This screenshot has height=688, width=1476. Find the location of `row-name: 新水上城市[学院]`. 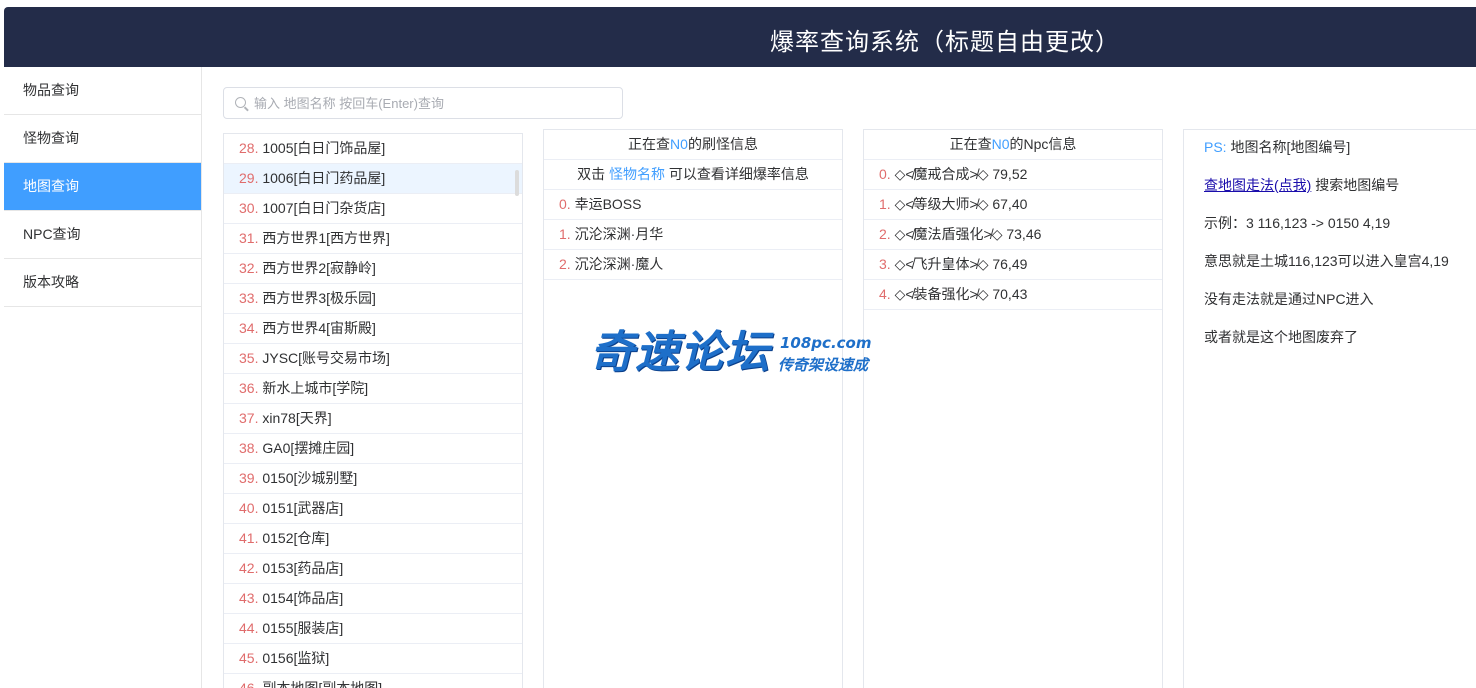

row-name: 新水上城市[学院] is located at coordinates (315, 388).